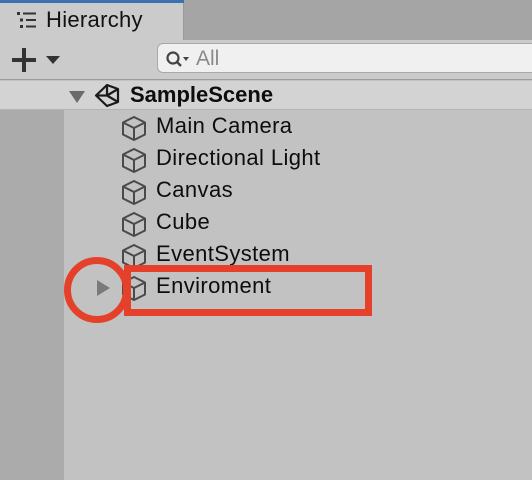  What do you see at coordinates (77, 97) in the screenshot?
I see `collapse-arrow-icon` at bounding box center [77, 97].